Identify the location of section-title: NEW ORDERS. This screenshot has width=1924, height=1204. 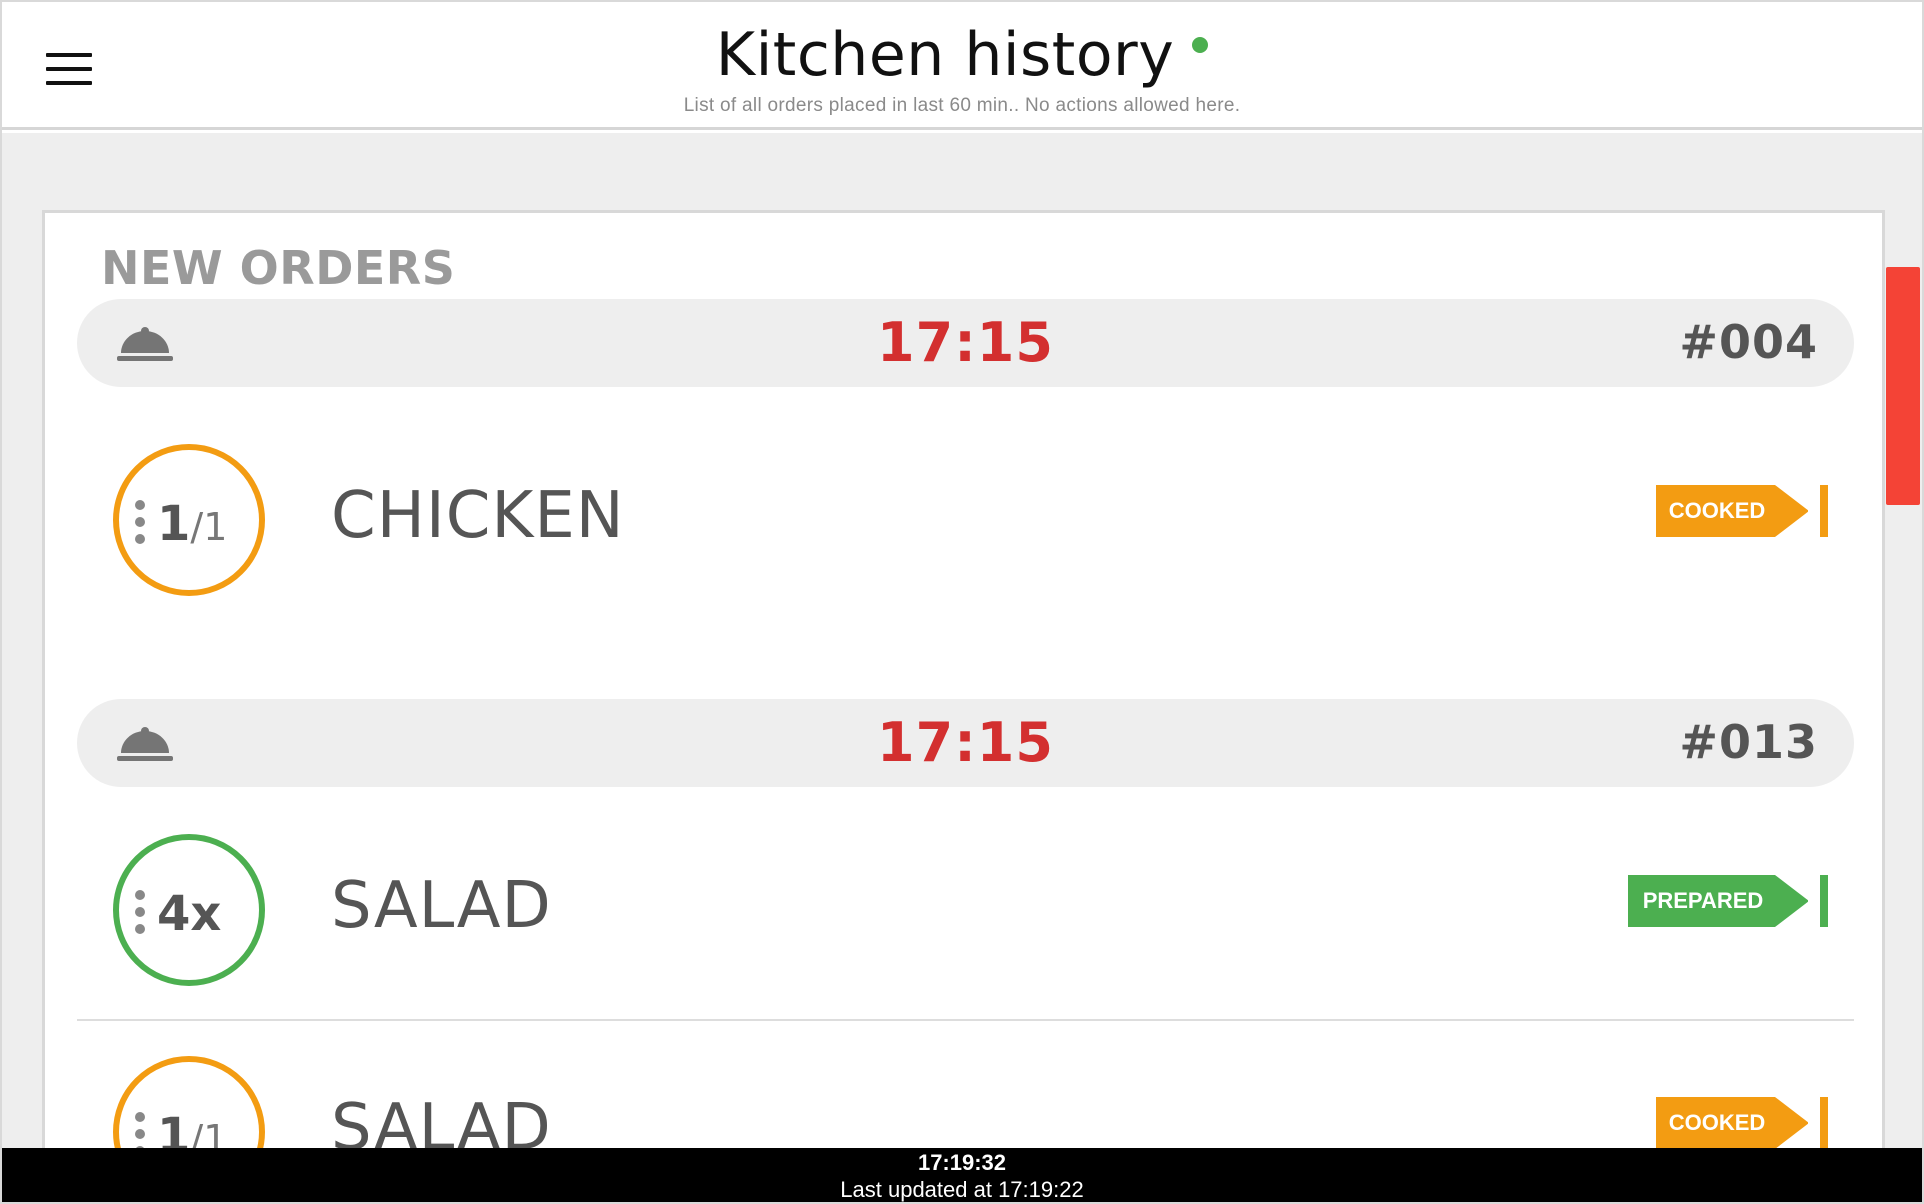
(278, 268).